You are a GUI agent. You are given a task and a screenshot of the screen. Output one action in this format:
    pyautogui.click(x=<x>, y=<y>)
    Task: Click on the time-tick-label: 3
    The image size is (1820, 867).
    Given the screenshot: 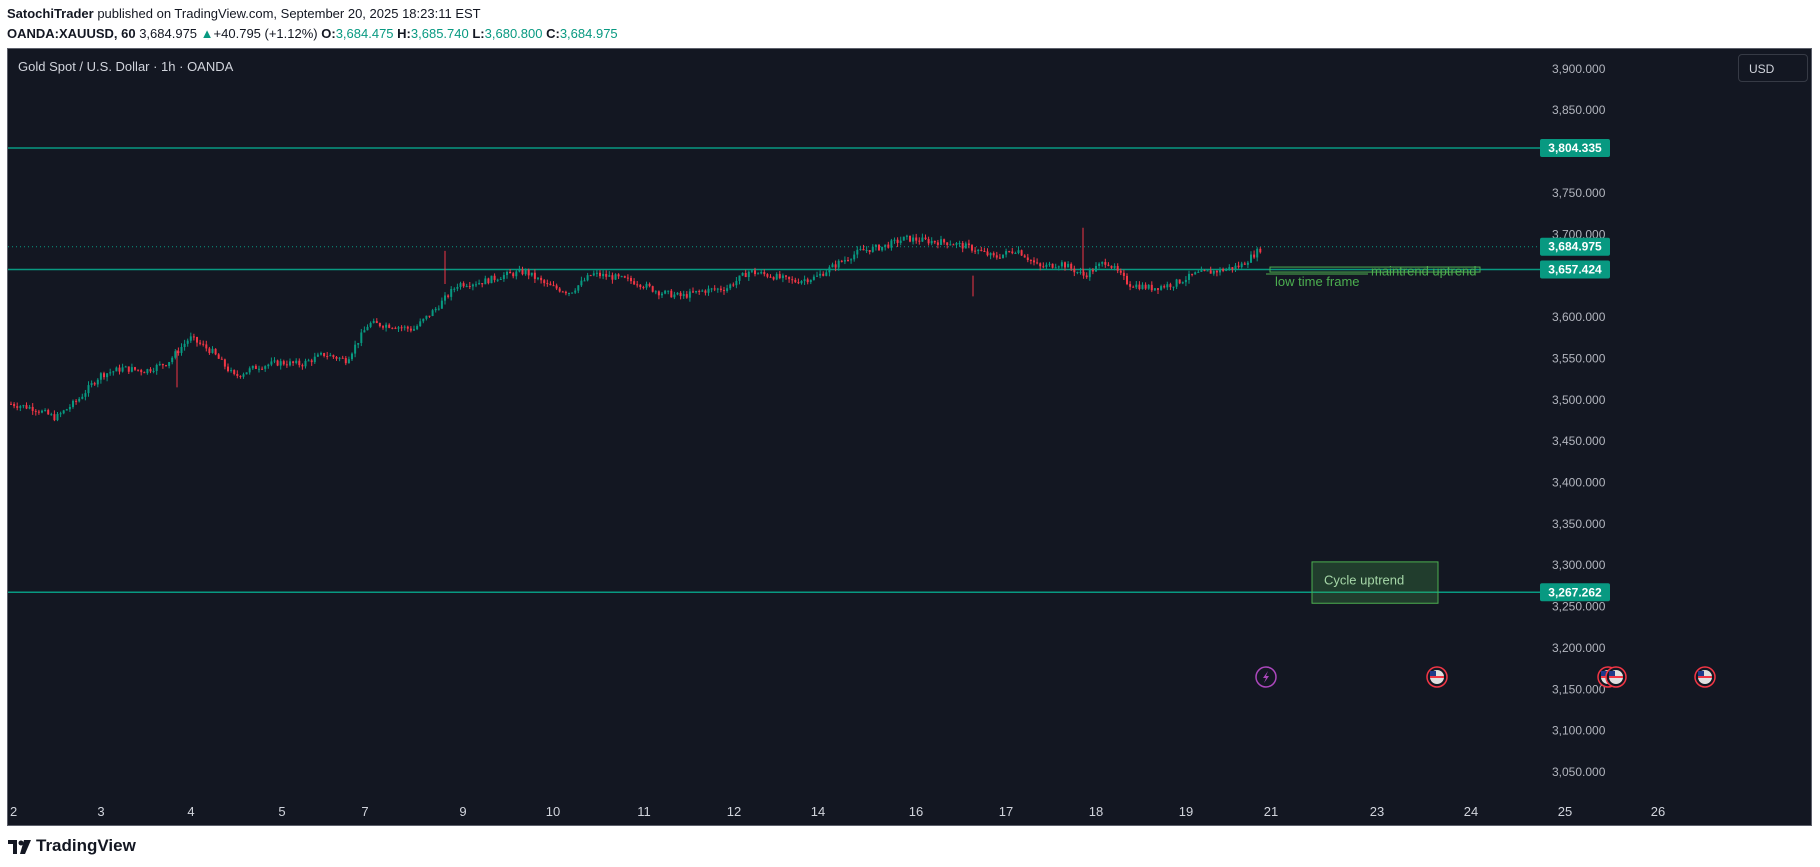 What is the action you would take?
    pyautogui.click(x=100, y=811)
    